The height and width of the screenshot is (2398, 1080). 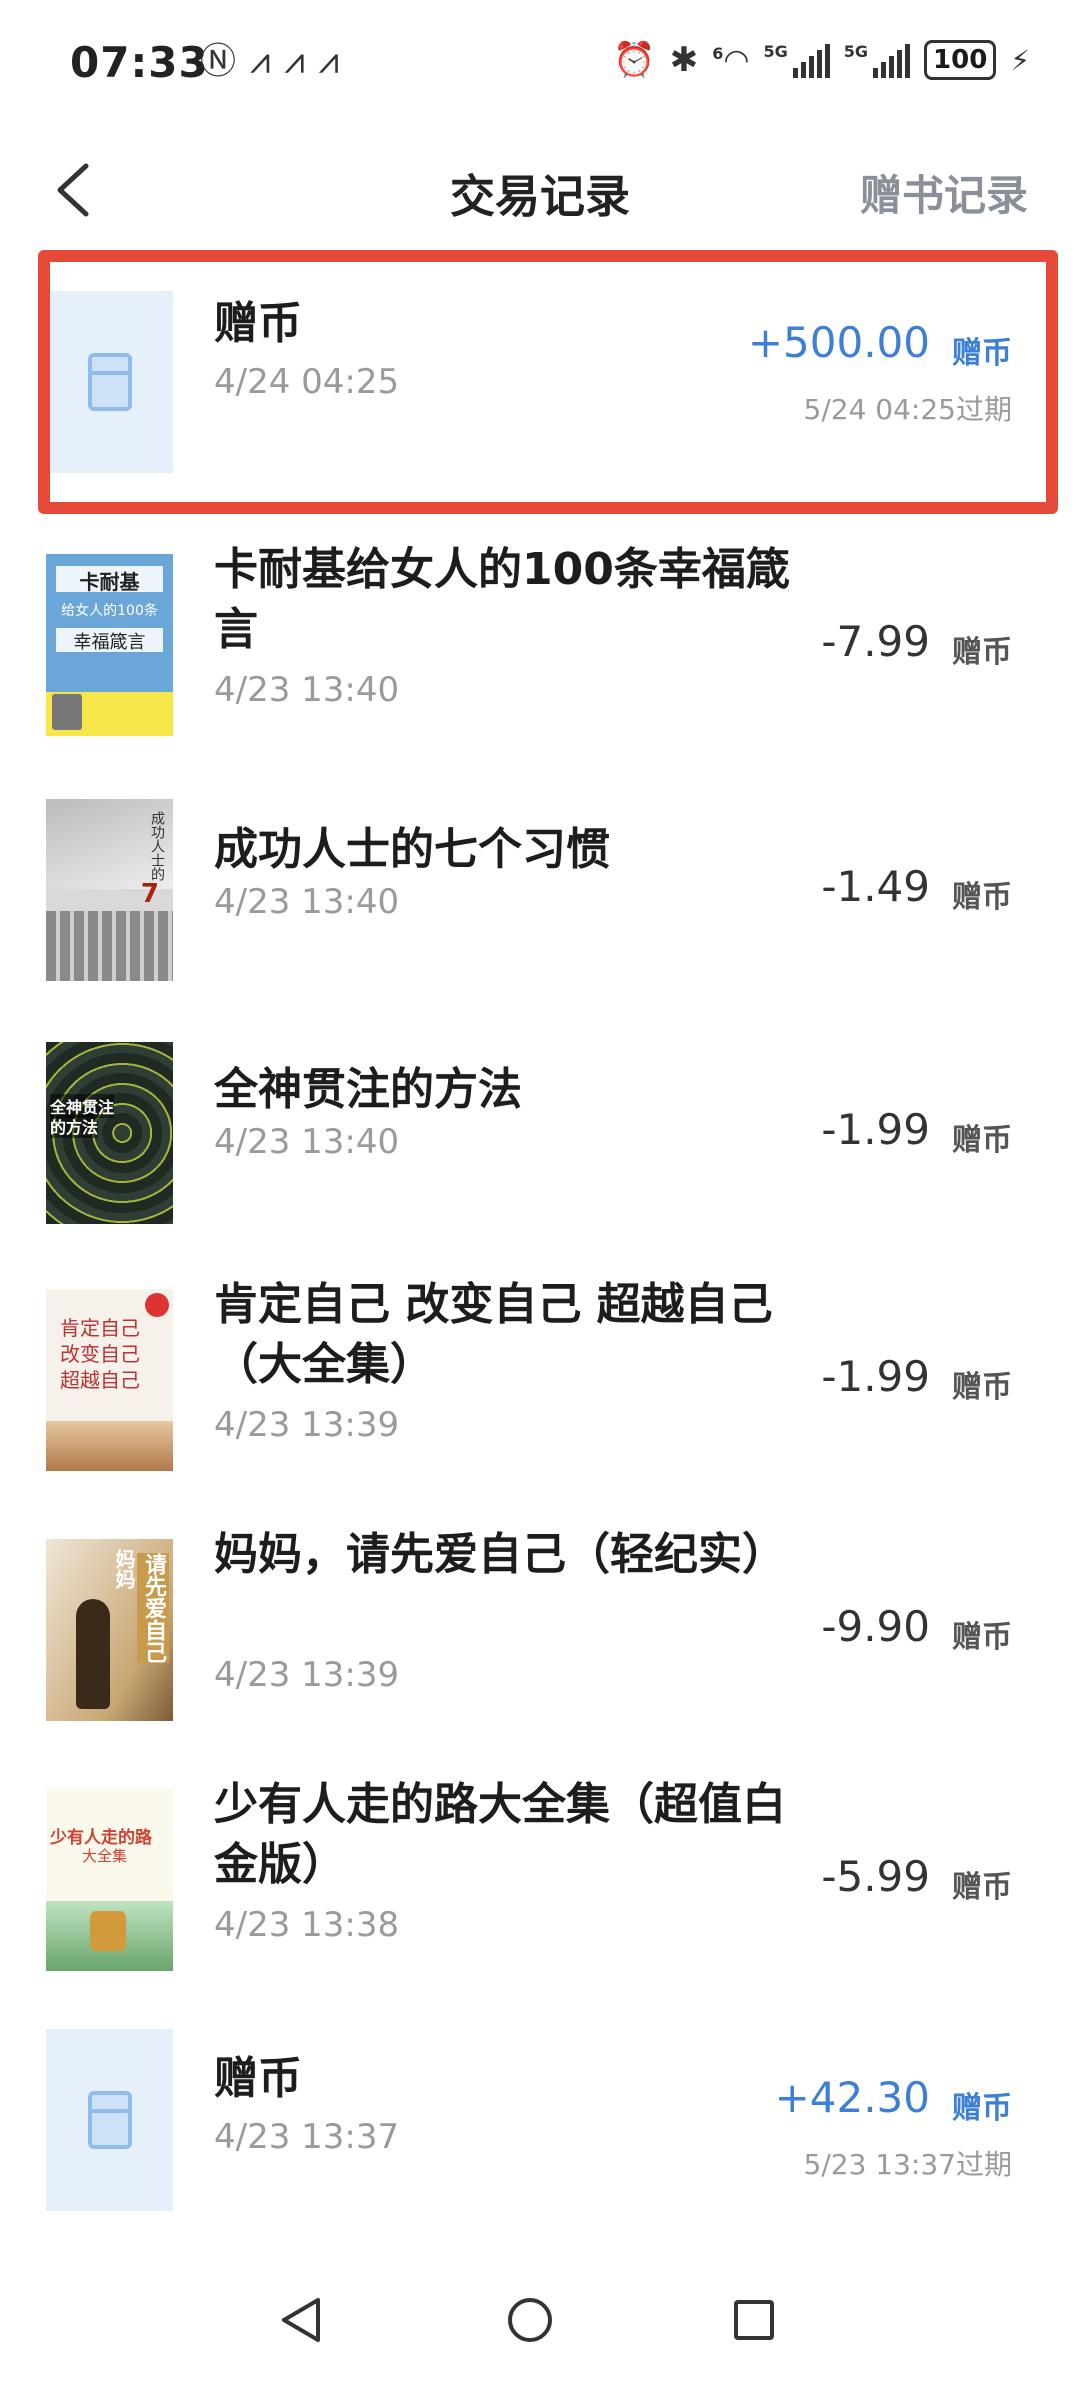 What do you see at coordinates (875, 641) in the screenshot?
I see `transaction-amount: -7.99` at bounding box center [875, 641].